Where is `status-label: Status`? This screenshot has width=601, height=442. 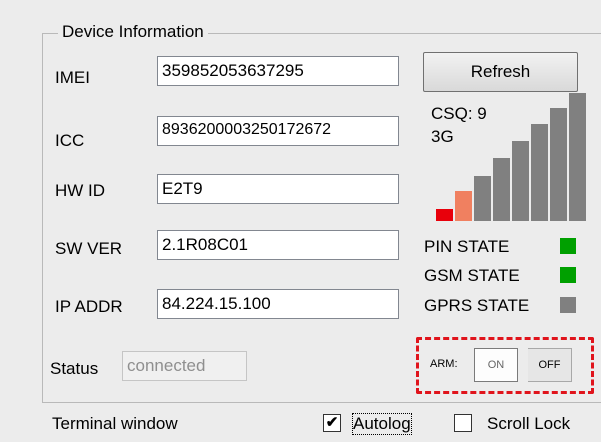
status-label: Status is located at coordinates (74, 368).